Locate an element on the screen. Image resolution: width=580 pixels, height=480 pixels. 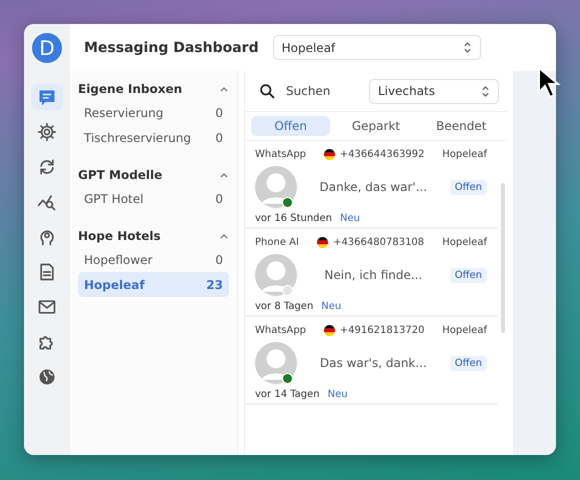
tab: Offen is located at coordinates (290, 126).